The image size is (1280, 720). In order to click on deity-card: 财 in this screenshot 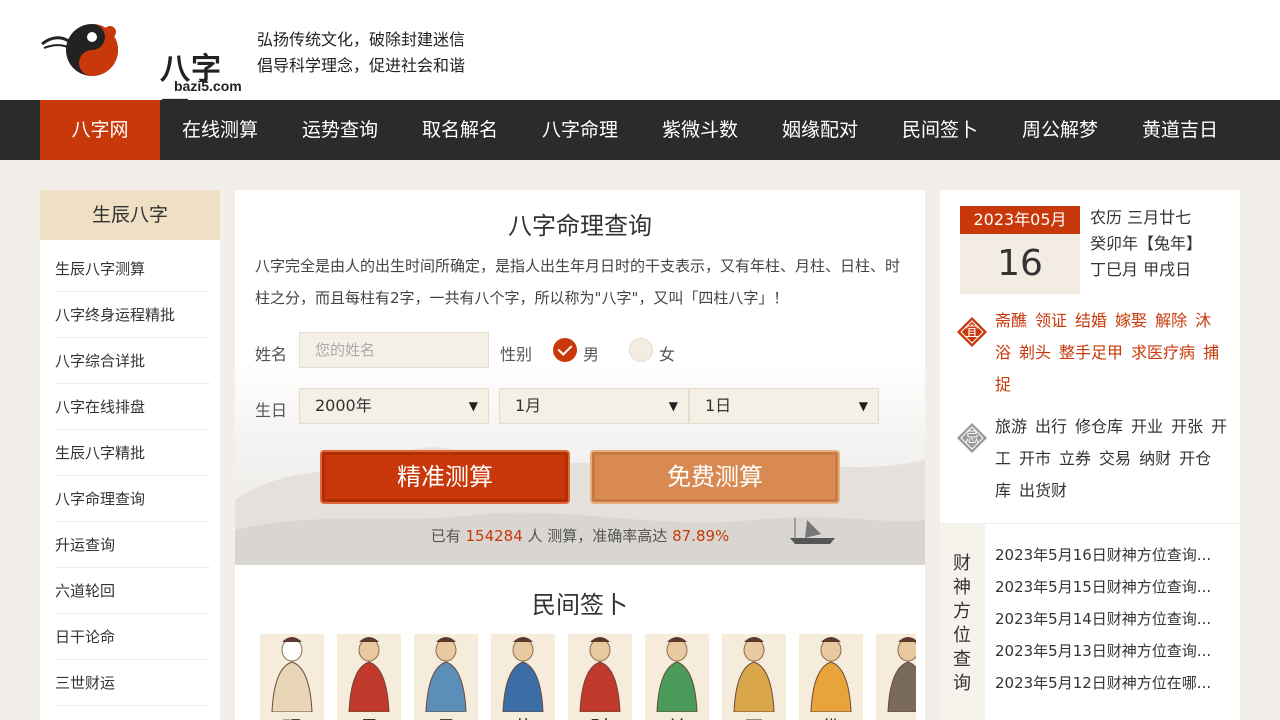, I will do `click(600, 677)`.